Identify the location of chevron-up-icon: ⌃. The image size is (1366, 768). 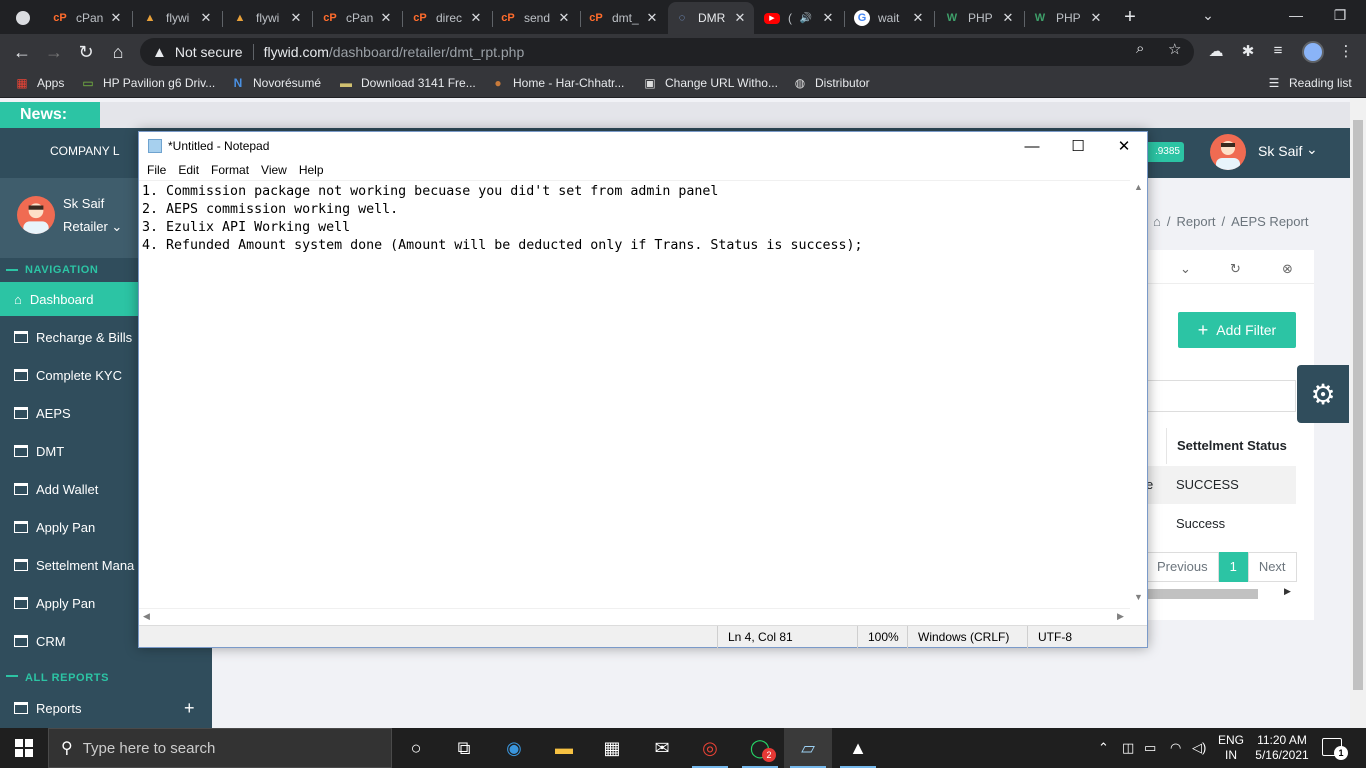
(1103, 748).